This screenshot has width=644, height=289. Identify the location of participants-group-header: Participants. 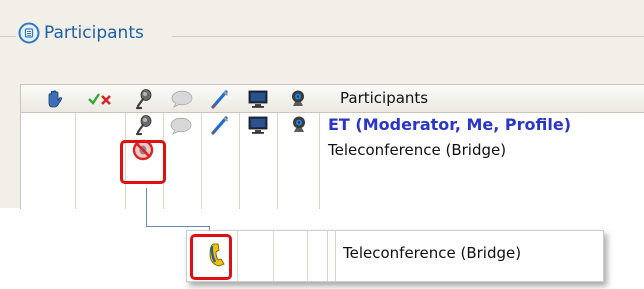
(81, 33).